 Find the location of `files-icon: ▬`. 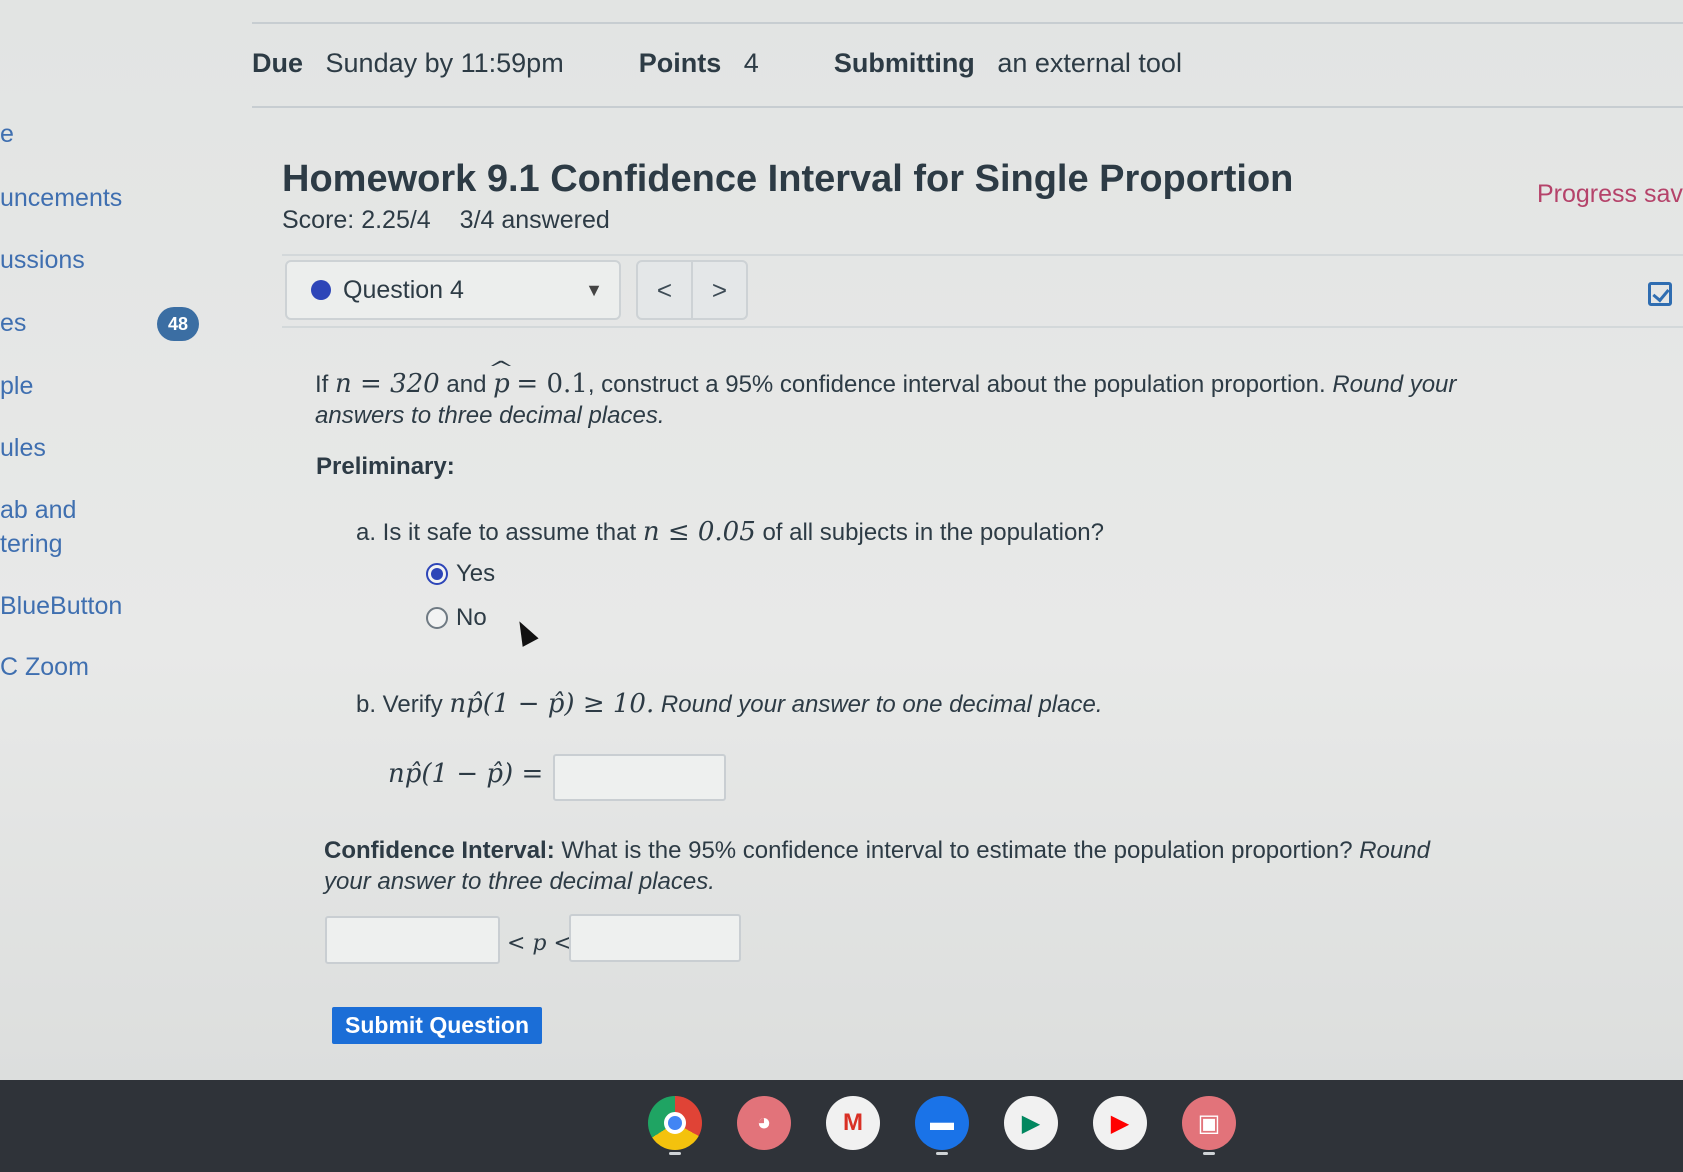

files-icon: ▬ is located at coordinates (942, 1123).